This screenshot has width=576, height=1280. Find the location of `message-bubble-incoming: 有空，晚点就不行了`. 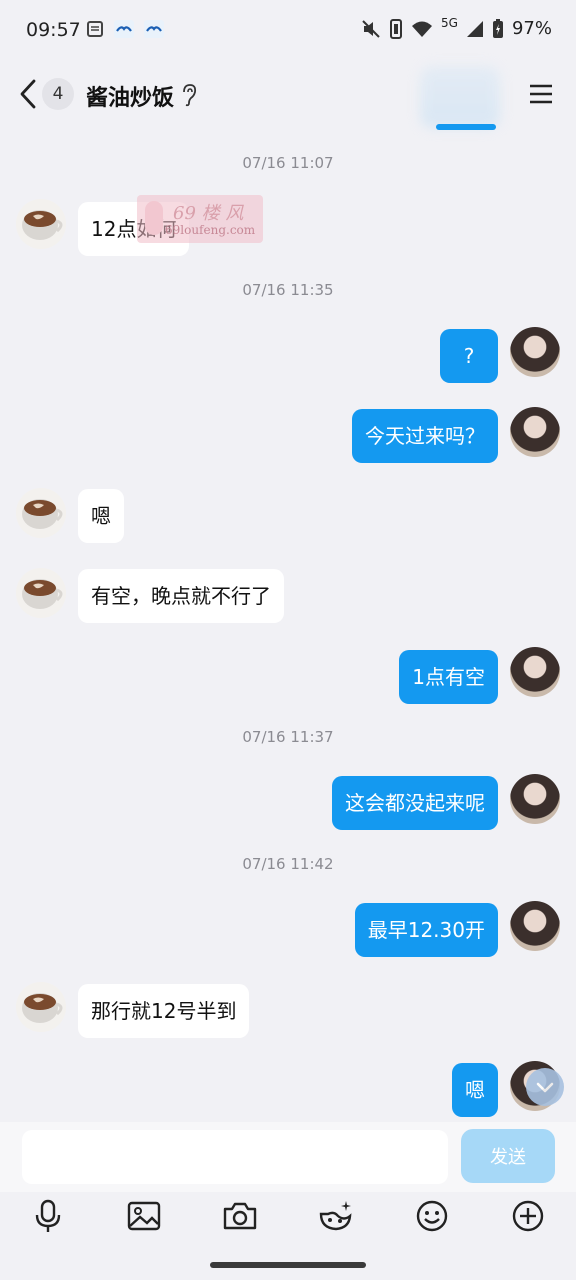

message-bubble-incoming: 有空，晚点就不行了 is located at coordinates (181, 596).